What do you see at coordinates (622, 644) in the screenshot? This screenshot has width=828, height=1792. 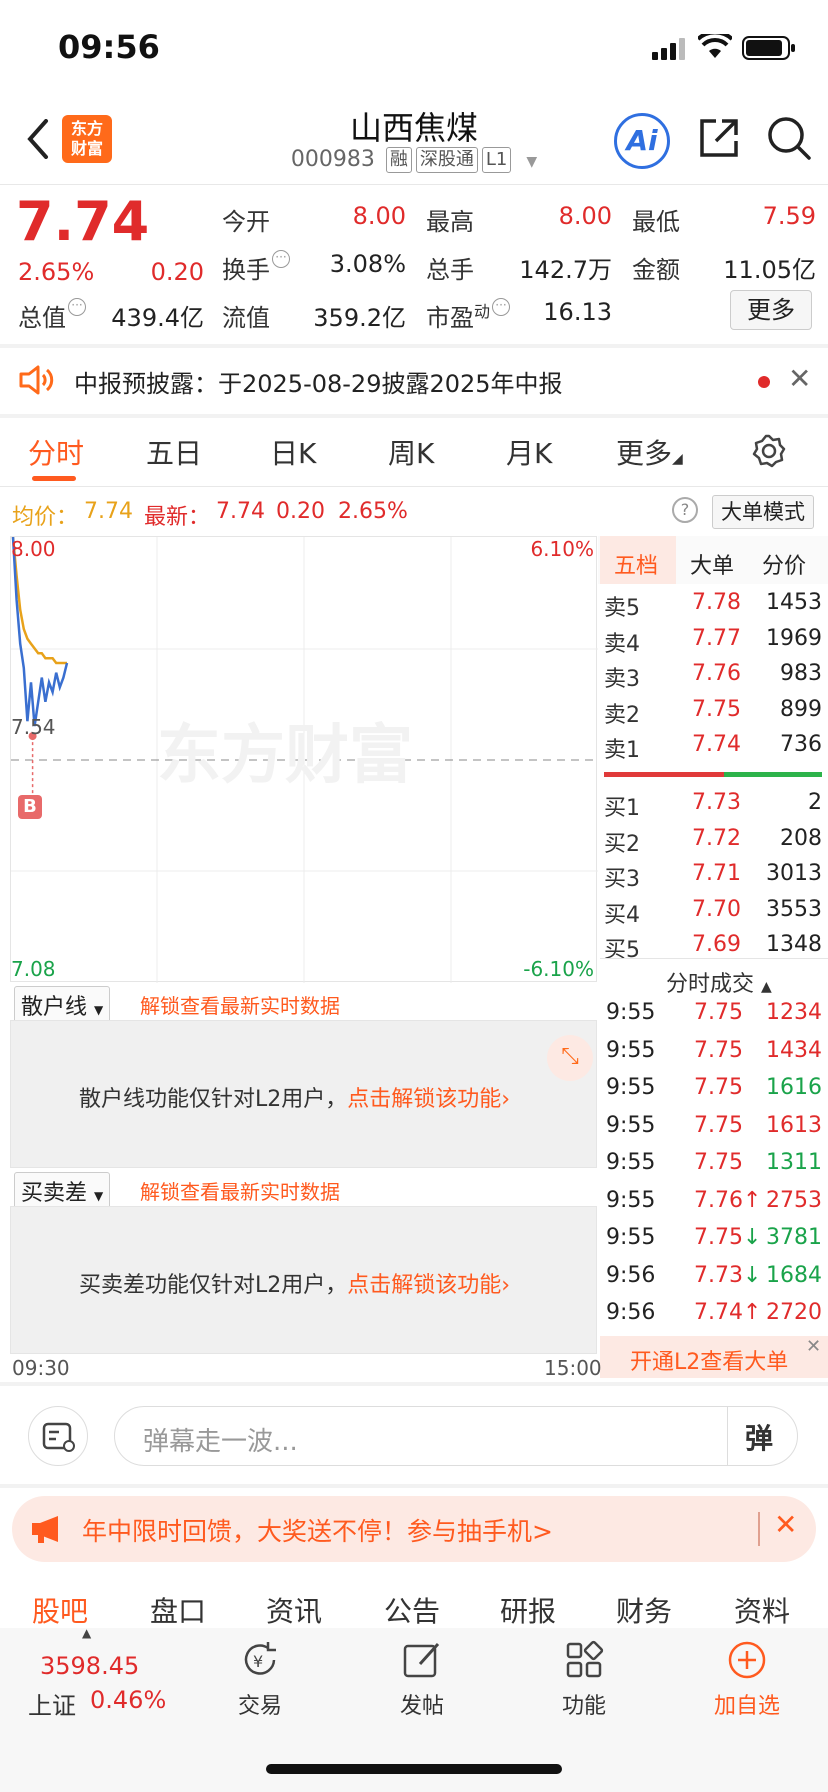 I see `sell-label: 卖4` at bounding box center [622, 644].